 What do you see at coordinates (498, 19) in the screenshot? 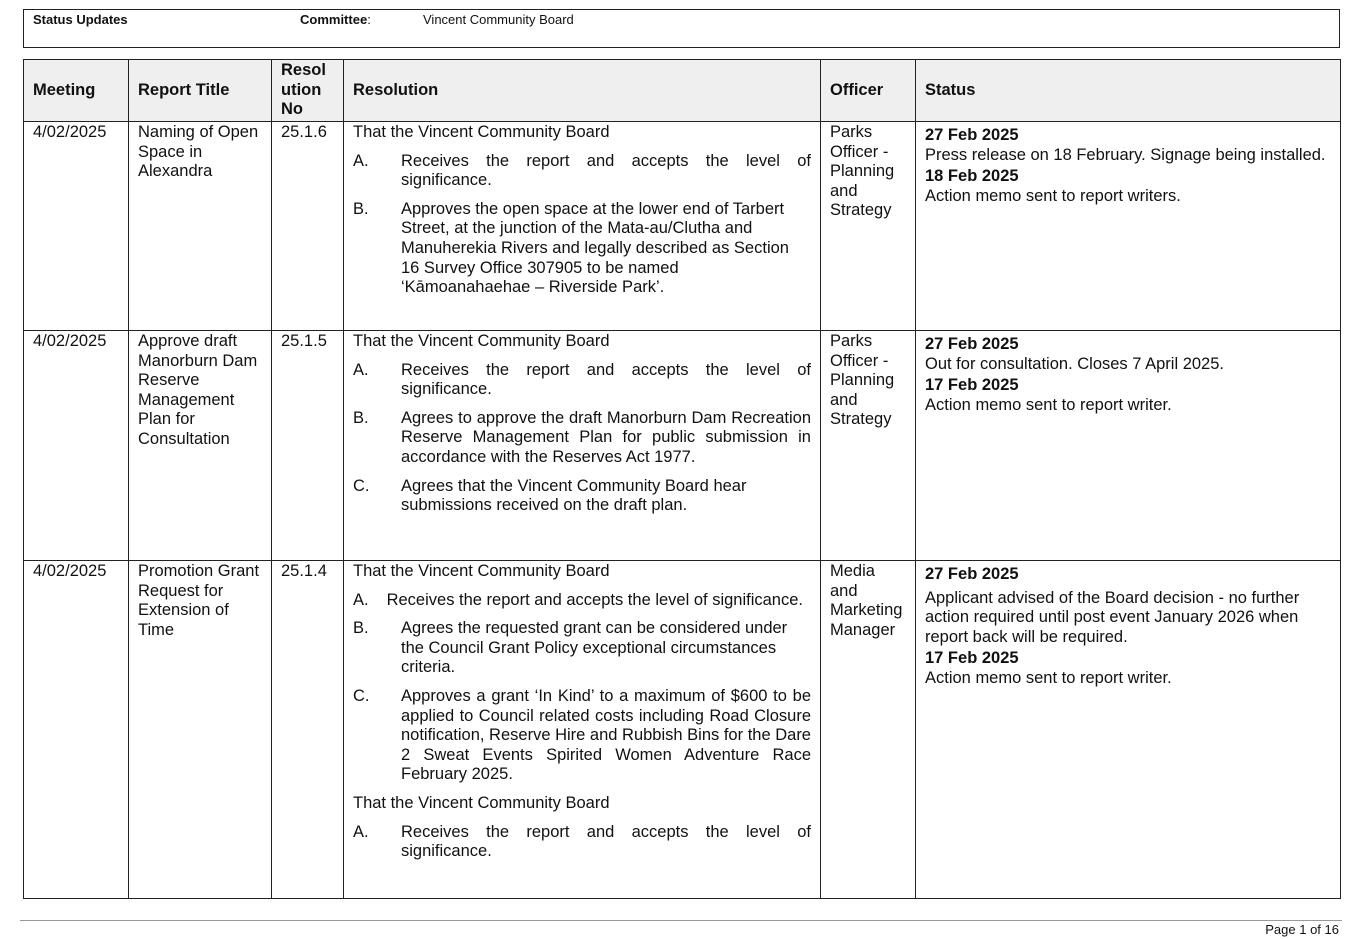
I see `committee-name: Vincent Community Board` at bounding box center [498, 19].